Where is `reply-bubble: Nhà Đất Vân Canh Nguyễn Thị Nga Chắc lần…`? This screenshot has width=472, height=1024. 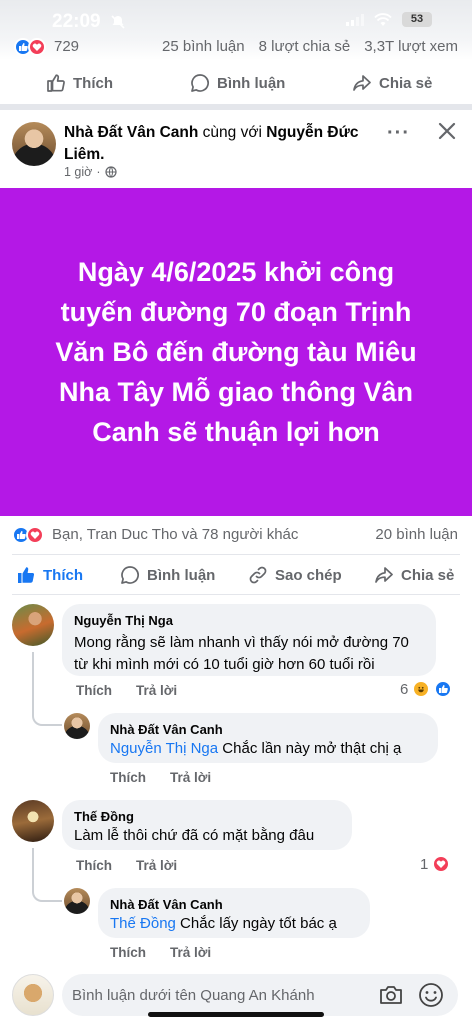
reply-bubble: Nhà Đất Vân Canh Nguyễn Thị Nga Chắc lần… is located at coordinates (268, 738).